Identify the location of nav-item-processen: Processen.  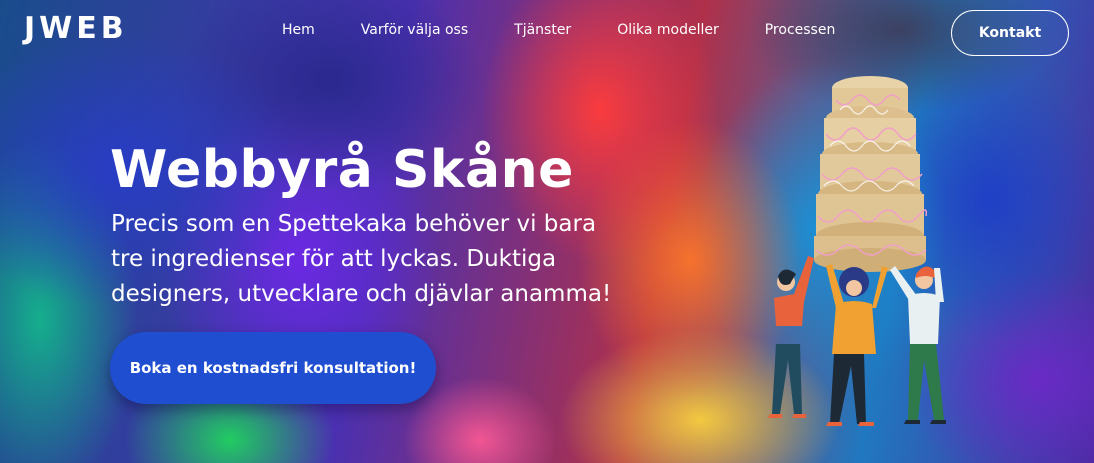
(800, 30).